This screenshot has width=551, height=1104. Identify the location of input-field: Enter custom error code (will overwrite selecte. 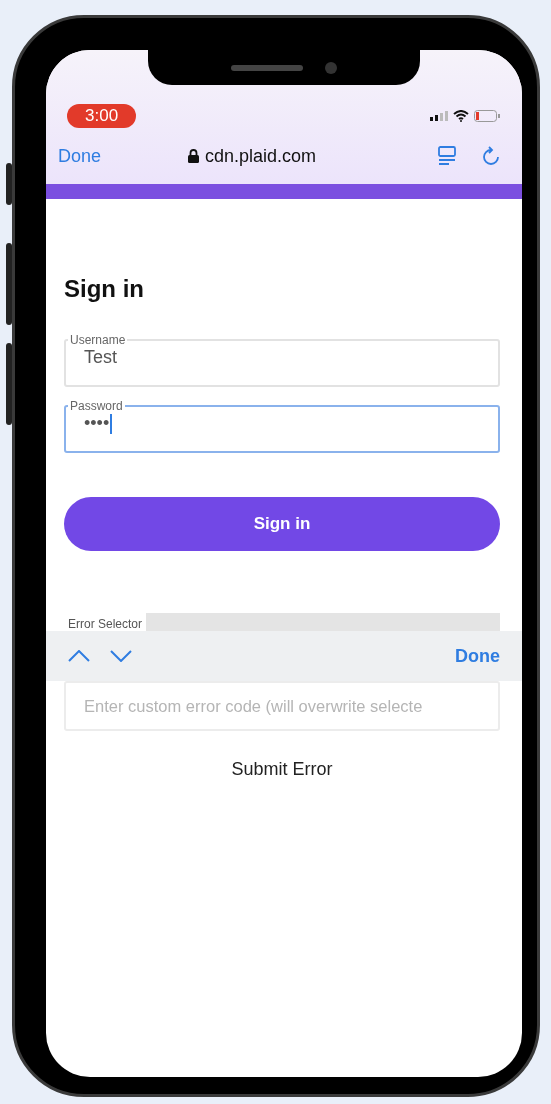
(282, 706).